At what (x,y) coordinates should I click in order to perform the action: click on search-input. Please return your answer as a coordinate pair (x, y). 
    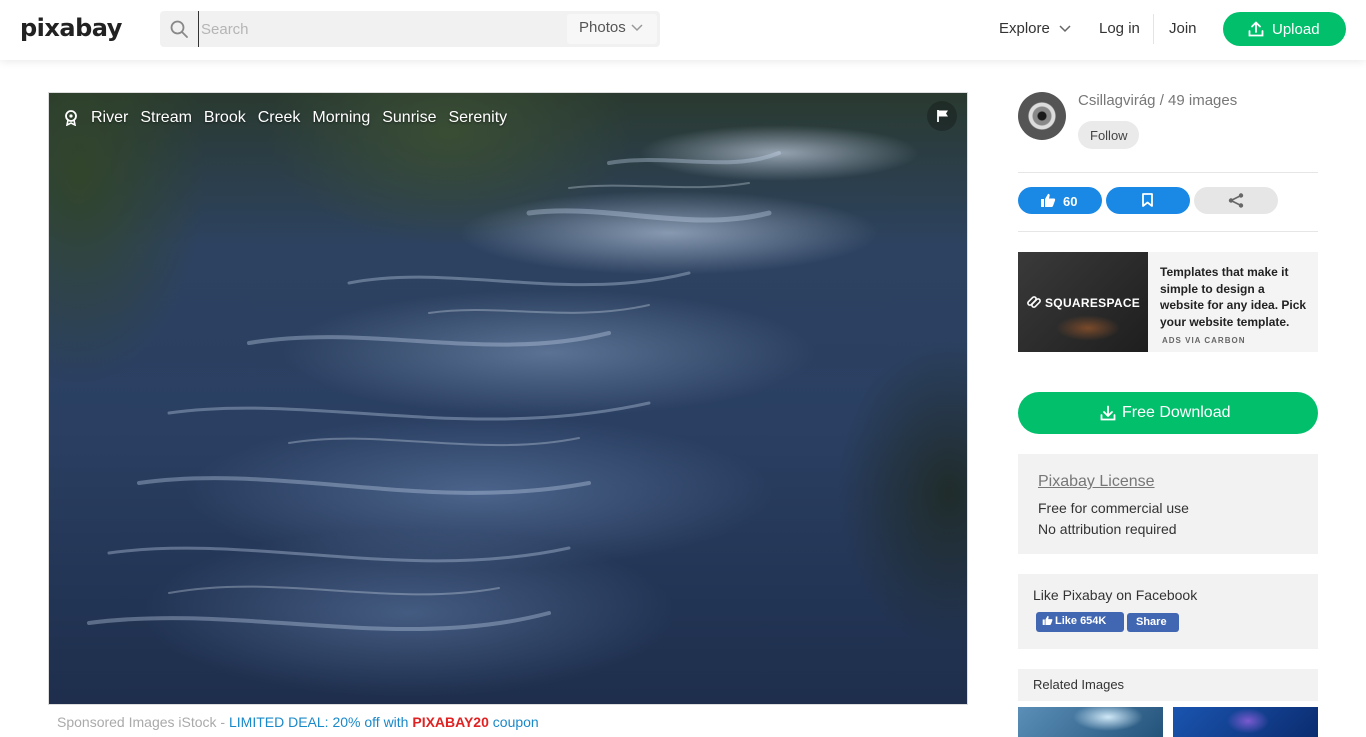
    Looking at the image, I should click on (383, 29).